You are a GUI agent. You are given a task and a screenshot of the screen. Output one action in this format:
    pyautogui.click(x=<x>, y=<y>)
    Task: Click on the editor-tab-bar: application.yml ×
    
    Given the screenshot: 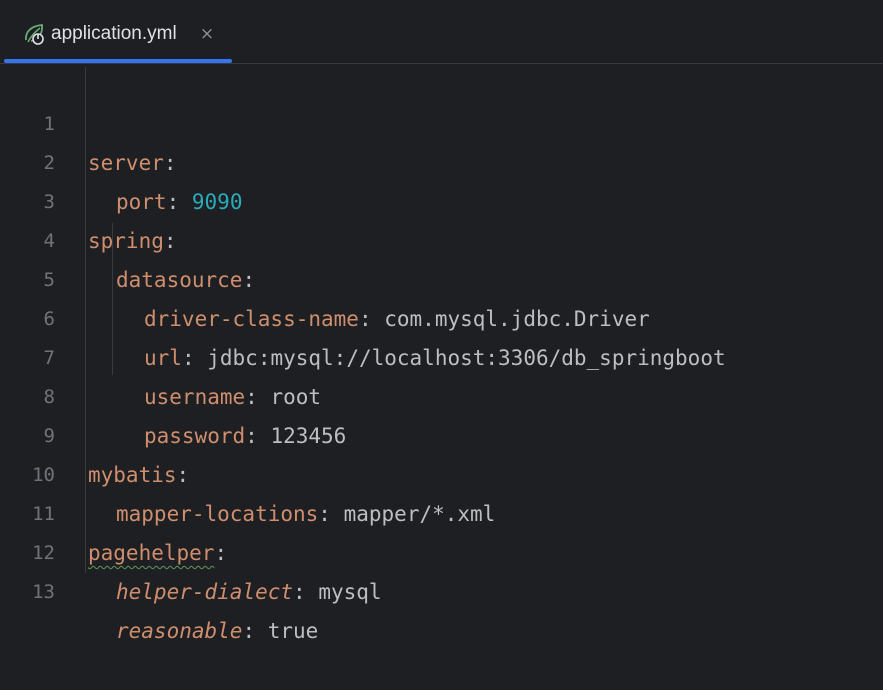 What is the action you would take?
    pyautogui.click(x=441, y=32)
    